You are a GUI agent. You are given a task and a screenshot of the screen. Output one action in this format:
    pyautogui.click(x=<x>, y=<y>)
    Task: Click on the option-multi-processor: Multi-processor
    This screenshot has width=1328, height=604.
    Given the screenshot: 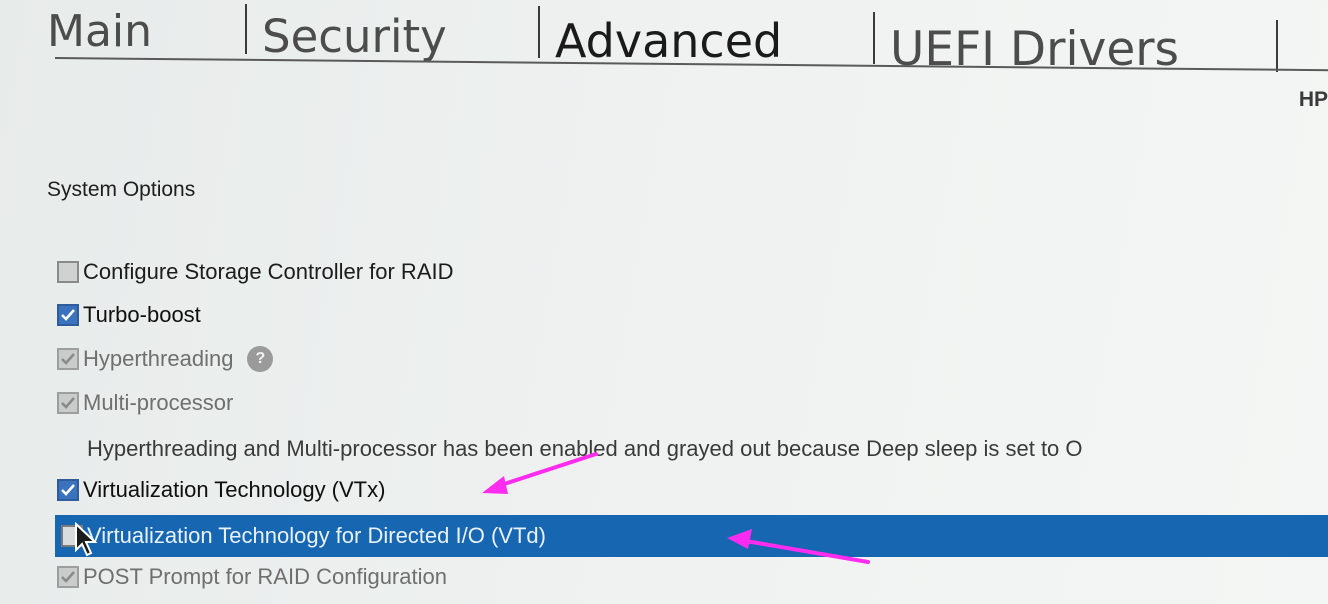 What is the action you would take?
    pyautogui.click(x=145, y=403)
    